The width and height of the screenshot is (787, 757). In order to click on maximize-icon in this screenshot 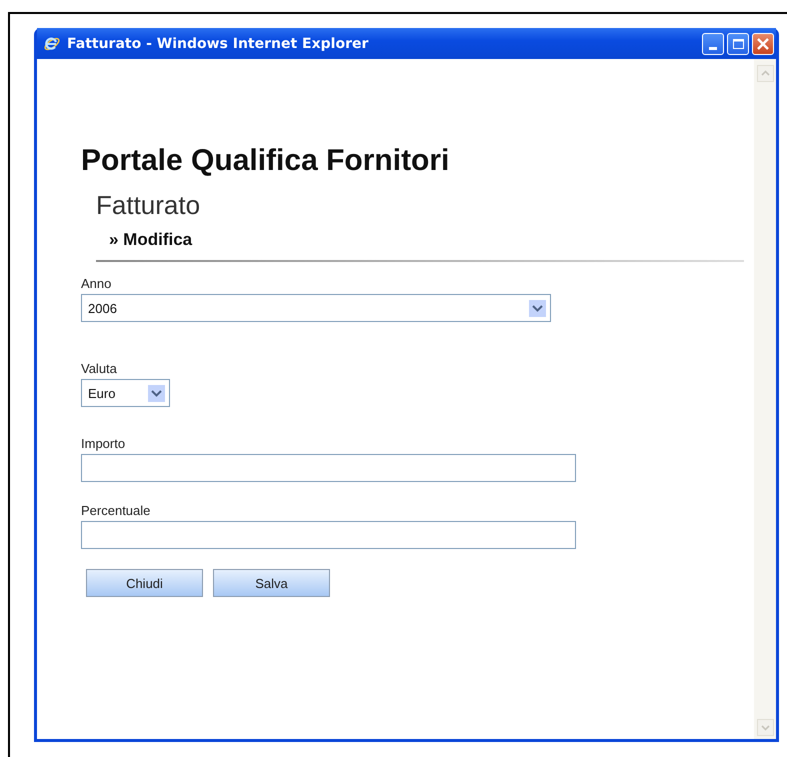, I will do `click(738, 43)`.